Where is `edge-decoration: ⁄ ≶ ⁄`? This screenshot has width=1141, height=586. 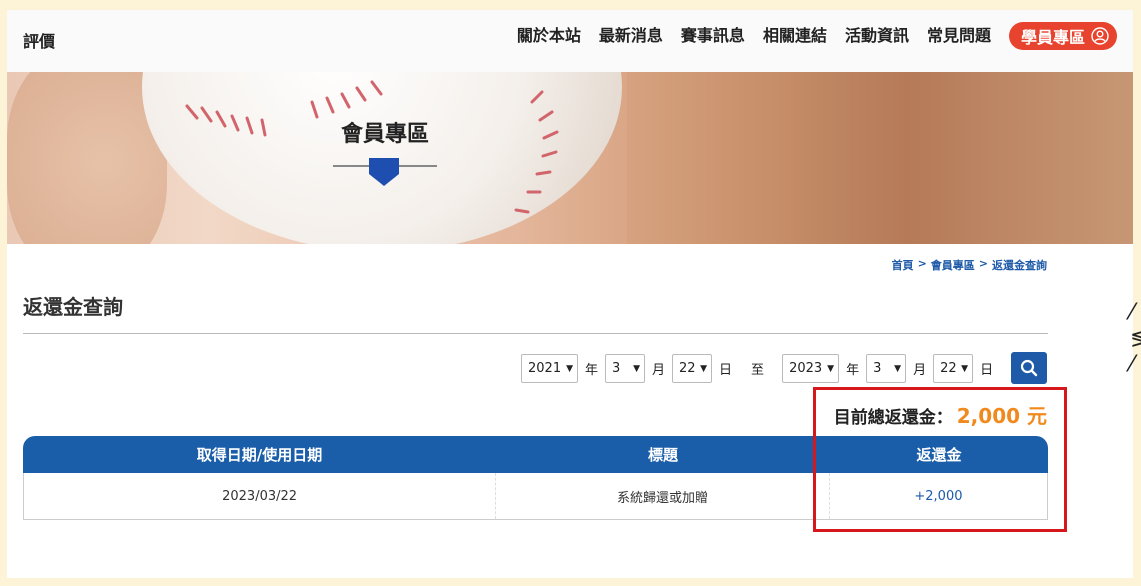 edge-decoration: ⁄ ≶ ⁄ is located at coordinates (1135, 338).